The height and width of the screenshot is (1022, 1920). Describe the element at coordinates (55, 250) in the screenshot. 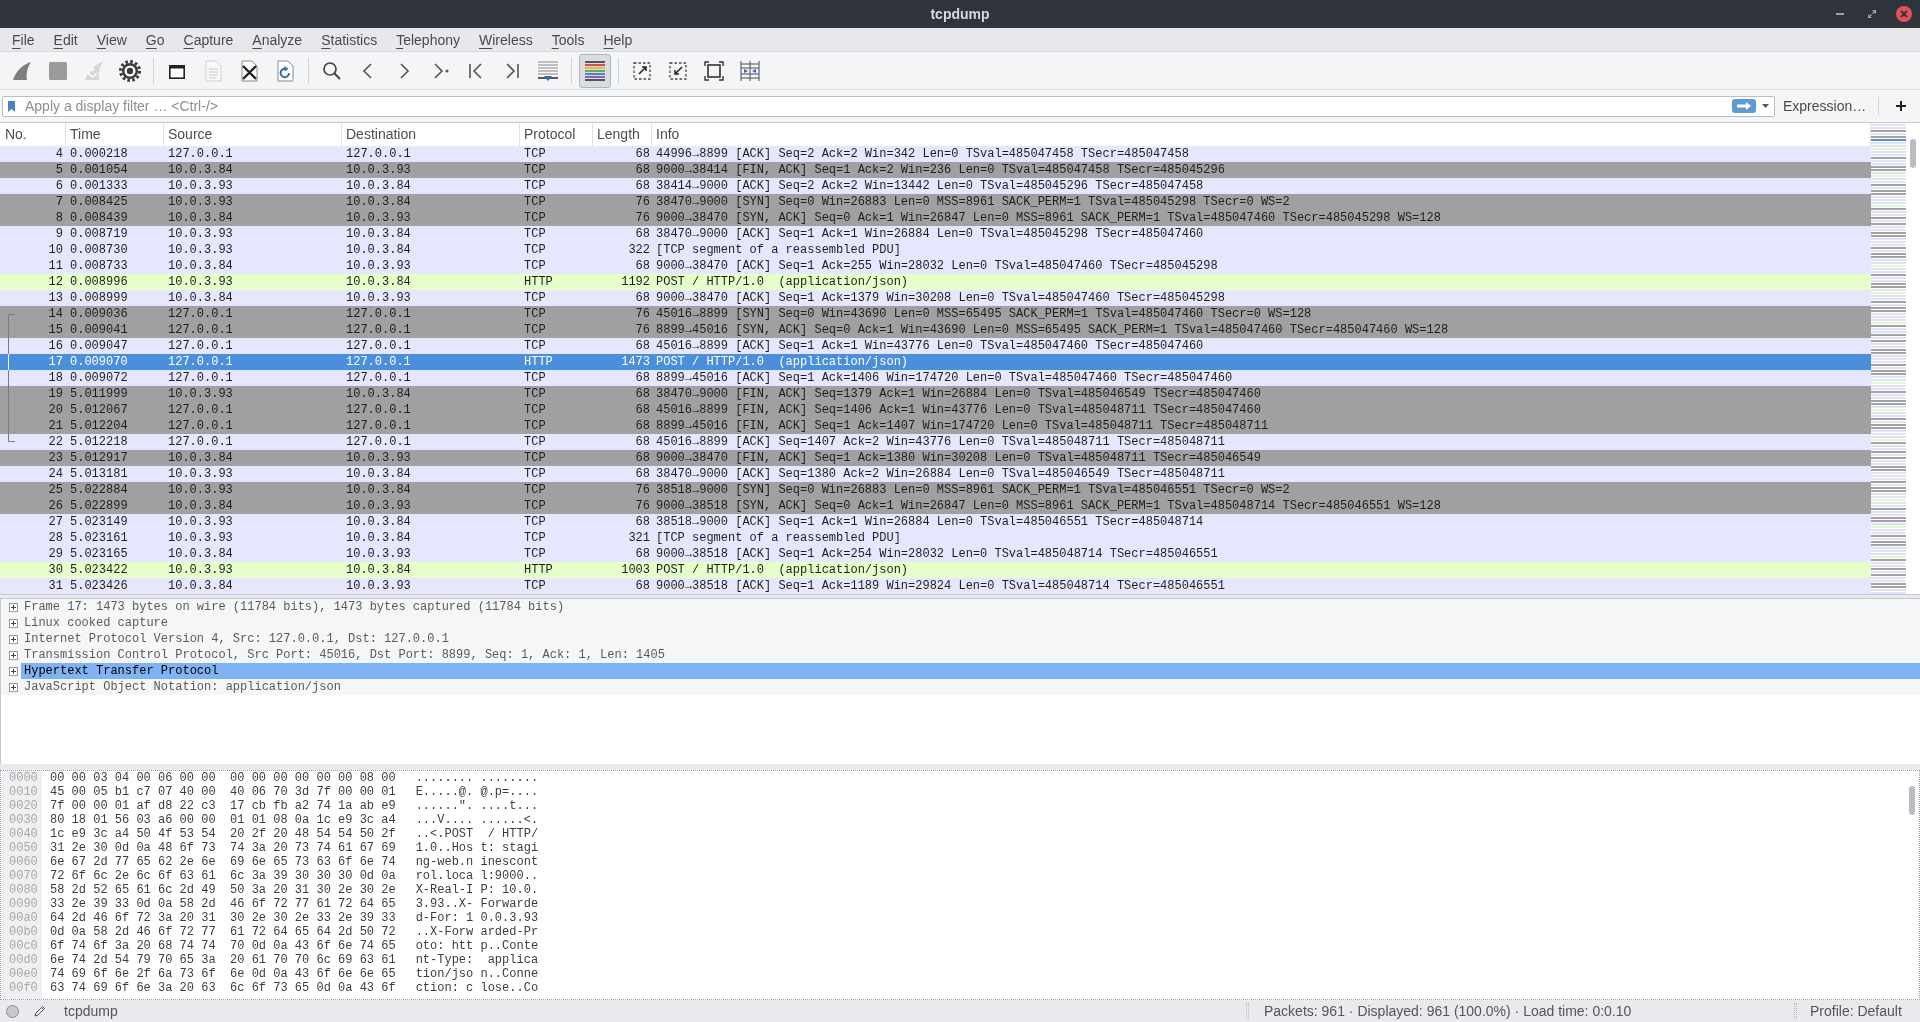

I see `packet-number: 10` at that location.